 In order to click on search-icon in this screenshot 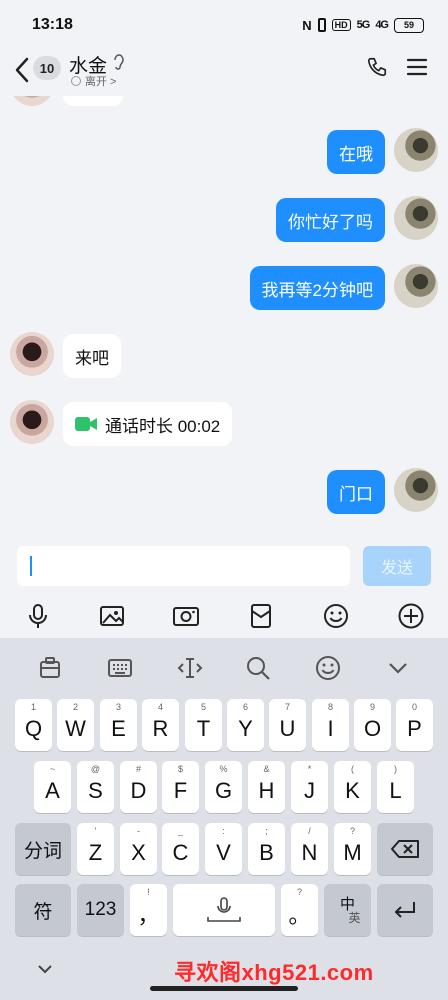, I will do `click(258, 668)`.